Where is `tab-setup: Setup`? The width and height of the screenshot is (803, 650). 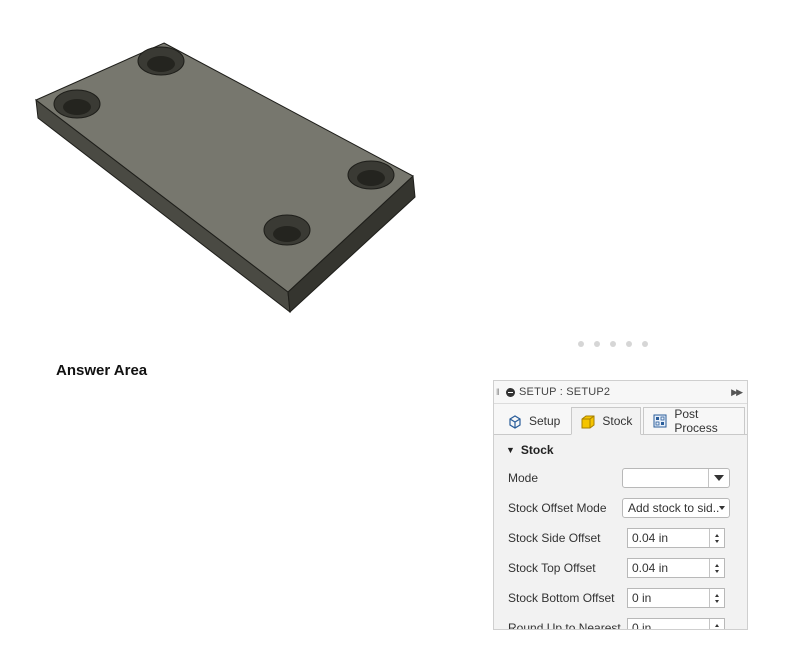 tab-setup: Setup is located at coordinates (534, 420).